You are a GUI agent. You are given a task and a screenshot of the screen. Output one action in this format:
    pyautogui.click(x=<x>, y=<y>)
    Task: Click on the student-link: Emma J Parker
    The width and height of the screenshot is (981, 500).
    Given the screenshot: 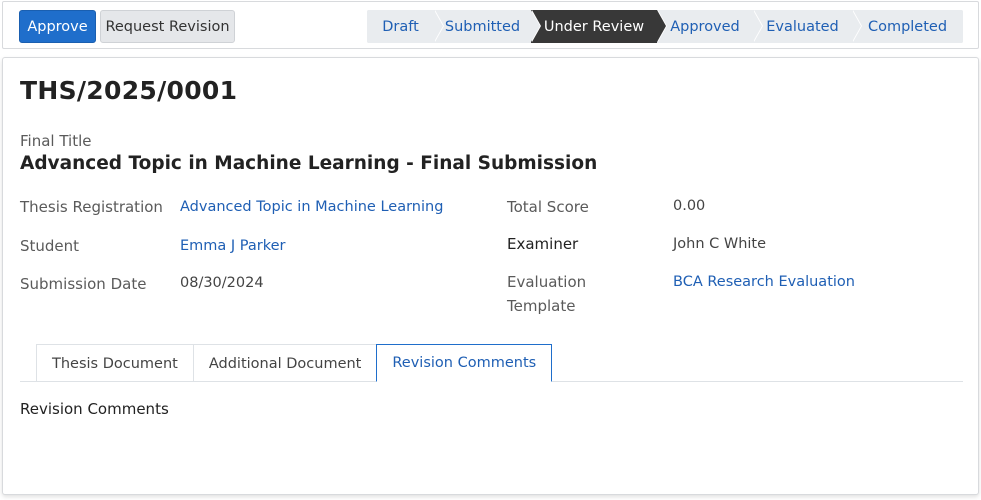 What is the action you would take?
    pyautogui.click(x=233, y=246)
    